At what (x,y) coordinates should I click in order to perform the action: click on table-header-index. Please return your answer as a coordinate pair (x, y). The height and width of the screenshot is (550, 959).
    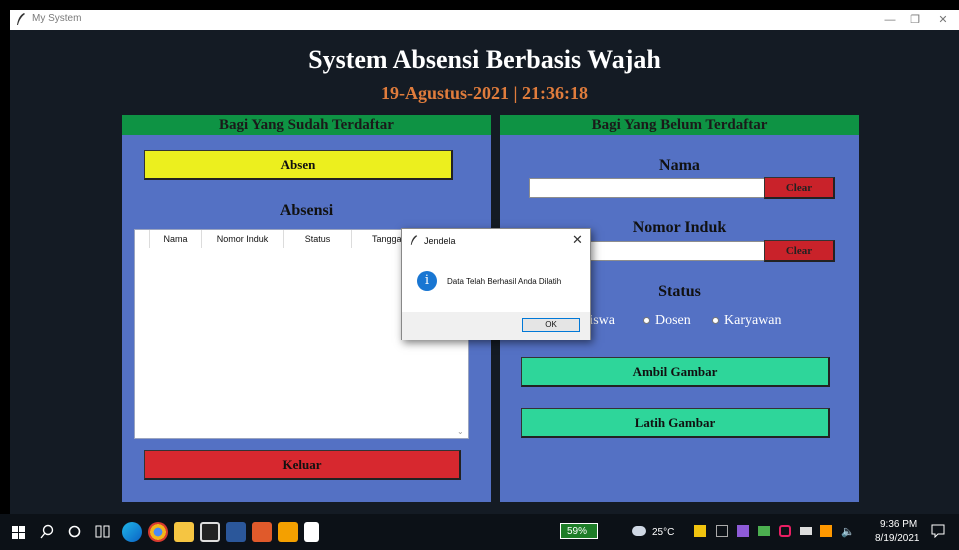
    Looking at the image, I should click on (142, 239).